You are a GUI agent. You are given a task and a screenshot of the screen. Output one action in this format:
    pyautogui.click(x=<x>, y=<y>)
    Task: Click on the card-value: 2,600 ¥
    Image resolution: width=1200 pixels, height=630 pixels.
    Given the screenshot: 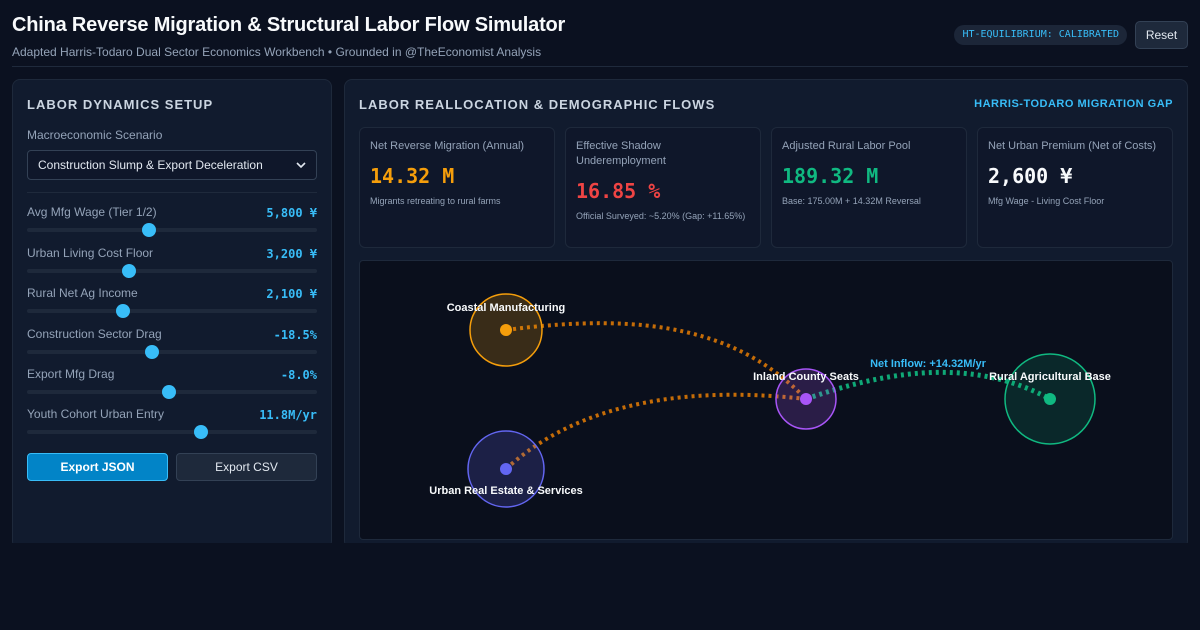 What is the action you would take?
    pyautogui.click(x=1030, y=176)
    